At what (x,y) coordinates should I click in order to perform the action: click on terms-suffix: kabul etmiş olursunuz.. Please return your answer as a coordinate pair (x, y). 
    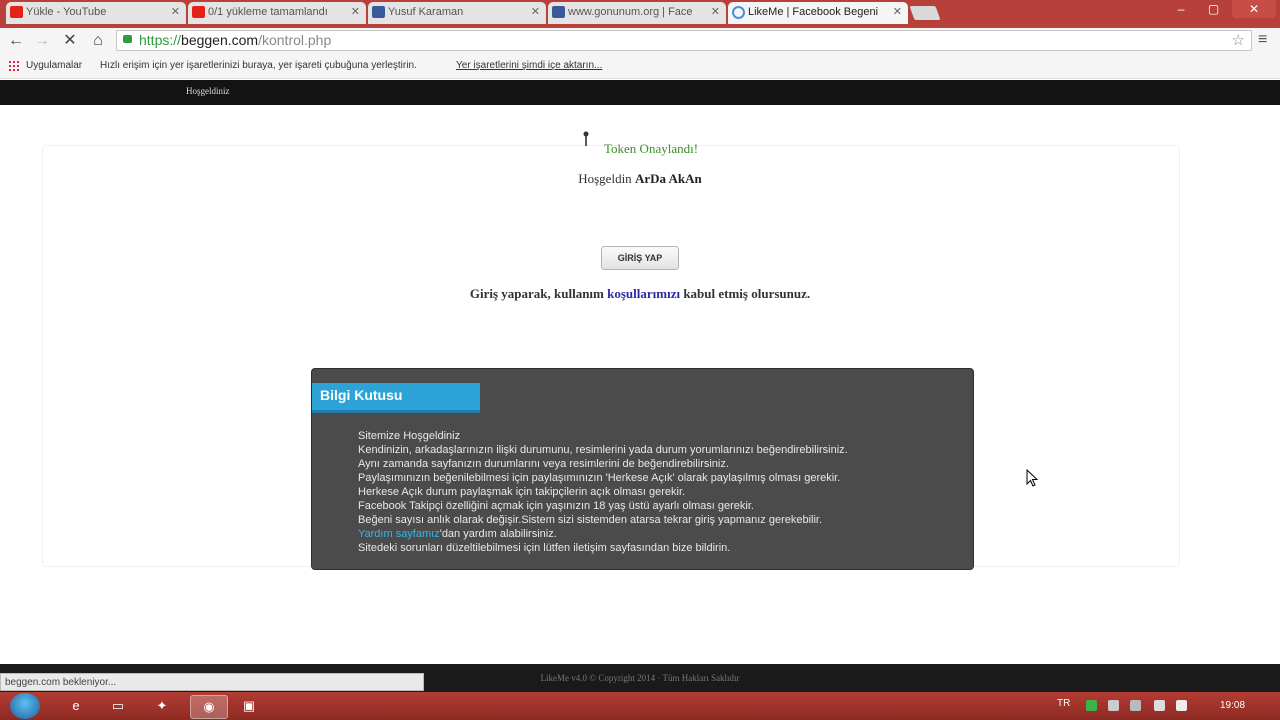
    Looking at the image, I should click on (747, 293).